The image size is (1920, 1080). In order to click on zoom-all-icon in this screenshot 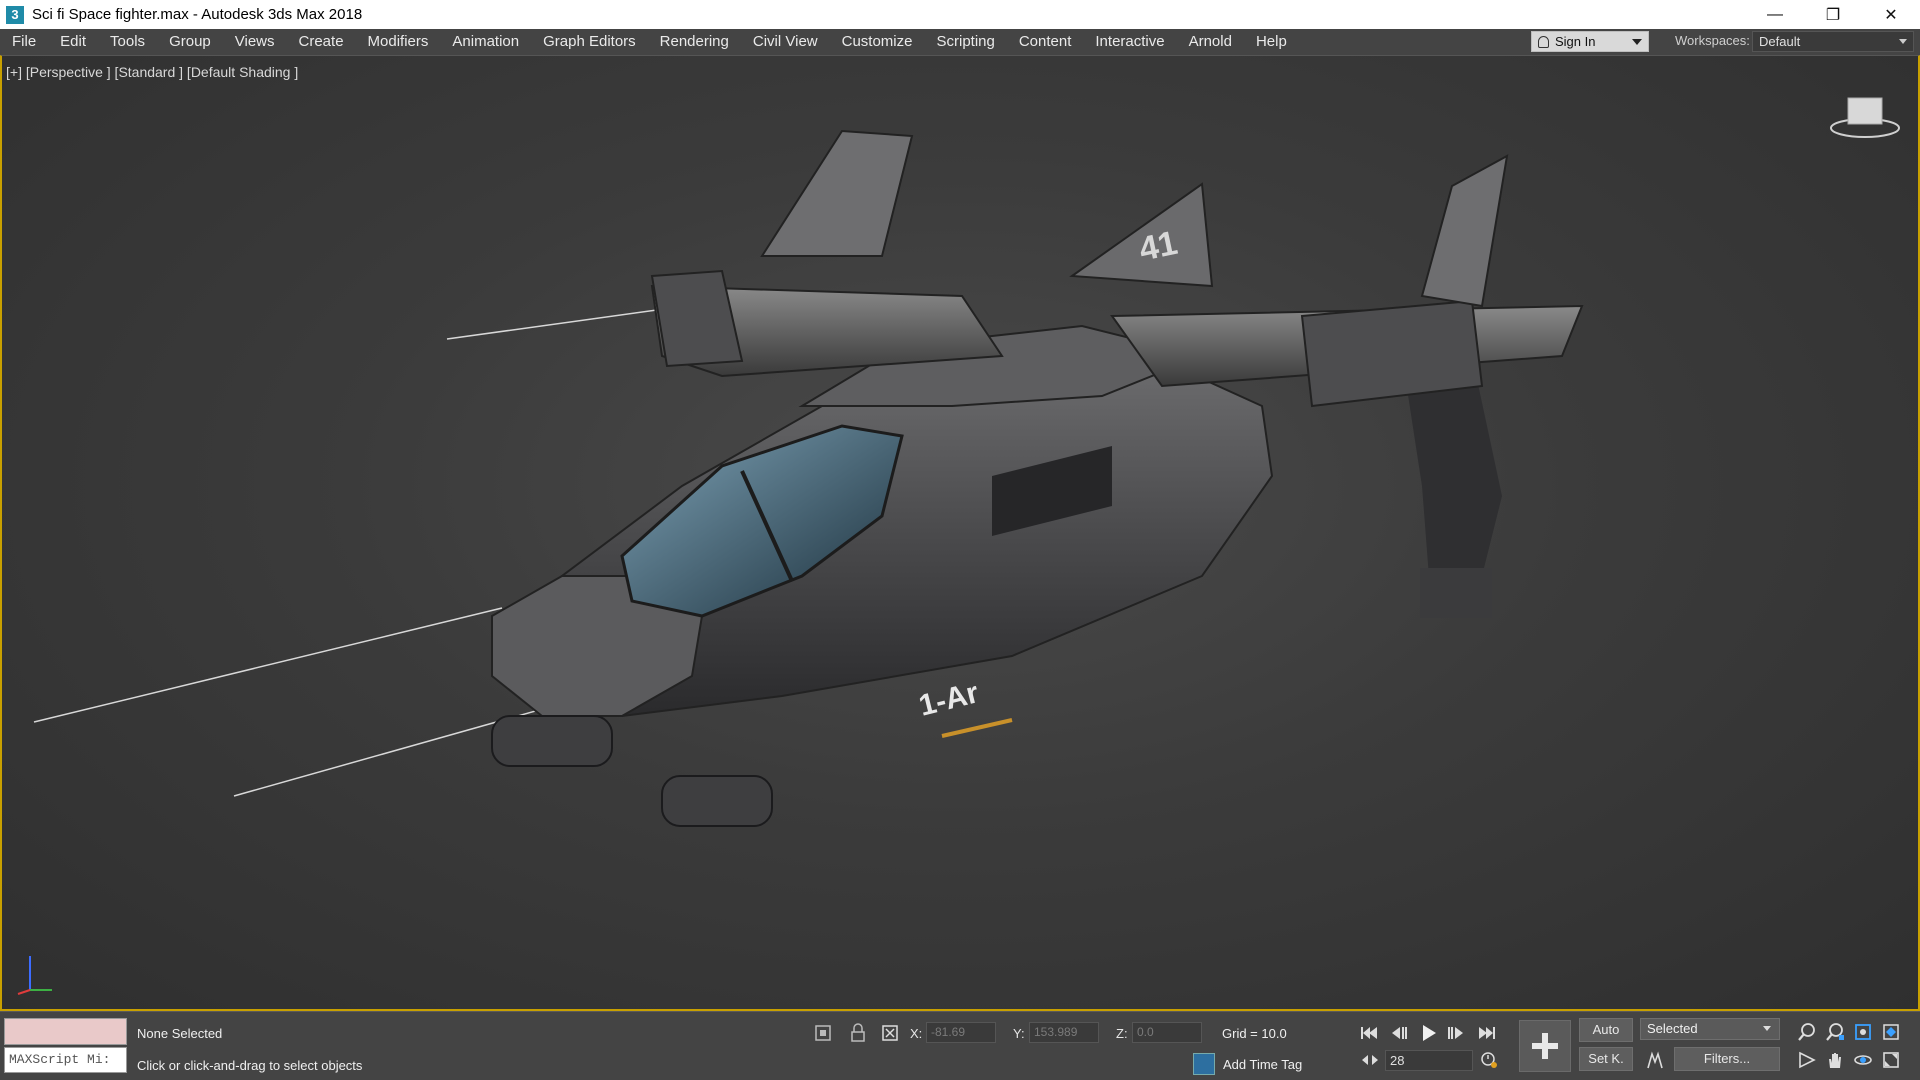, I will do `click(1835, 1032)`.